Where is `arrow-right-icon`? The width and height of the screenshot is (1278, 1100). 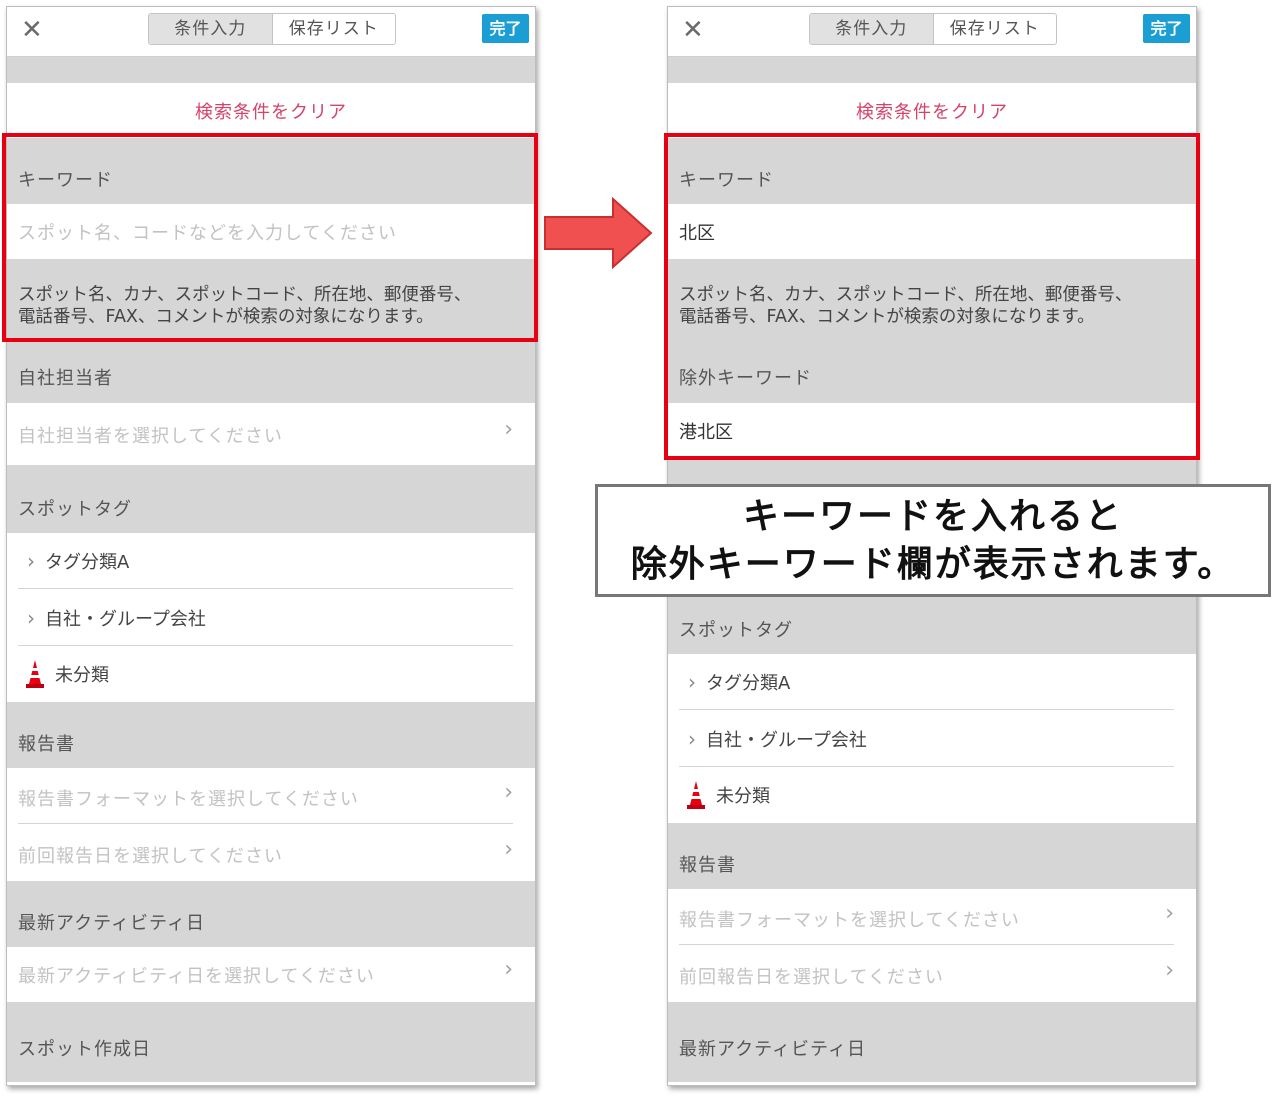
arrow-right-icon is located at coordinates (598, 233).